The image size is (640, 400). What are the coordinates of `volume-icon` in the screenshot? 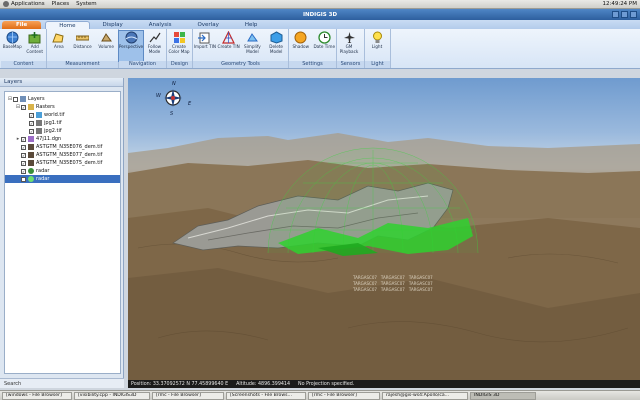 It's located at (106, 37).